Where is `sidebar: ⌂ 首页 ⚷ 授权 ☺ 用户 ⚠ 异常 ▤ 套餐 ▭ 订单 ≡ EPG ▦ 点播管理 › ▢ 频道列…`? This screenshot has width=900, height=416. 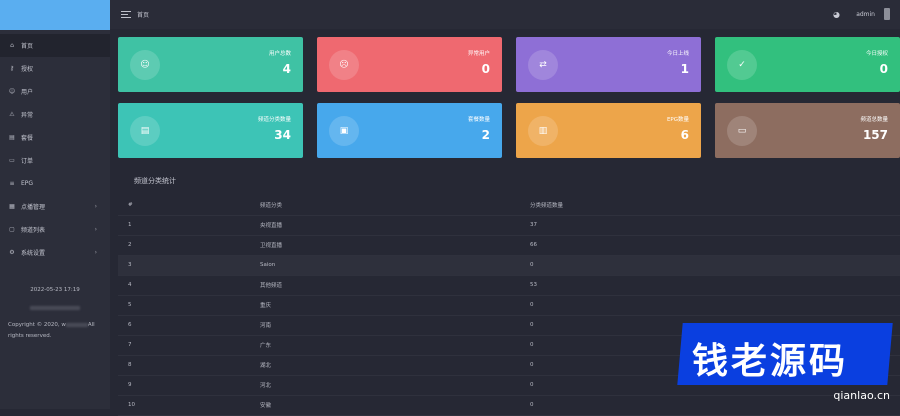 sidebar: ⌂ 首页 ⚷ 授权 ☺ 用户 ⚠ 异常 ▤ 套餐 ▭ 订单 ≡ EPG ▦ 点播管理 › ▢ 频道列… is located at coordinates (55, 204).